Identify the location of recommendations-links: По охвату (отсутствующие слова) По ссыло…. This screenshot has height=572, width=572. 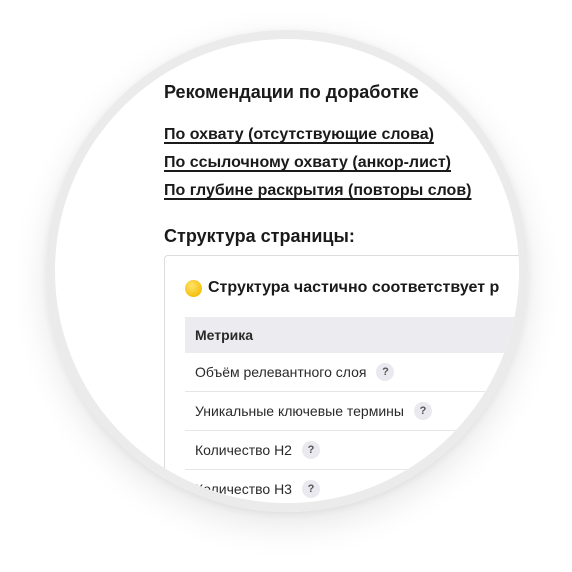
(318, 163).